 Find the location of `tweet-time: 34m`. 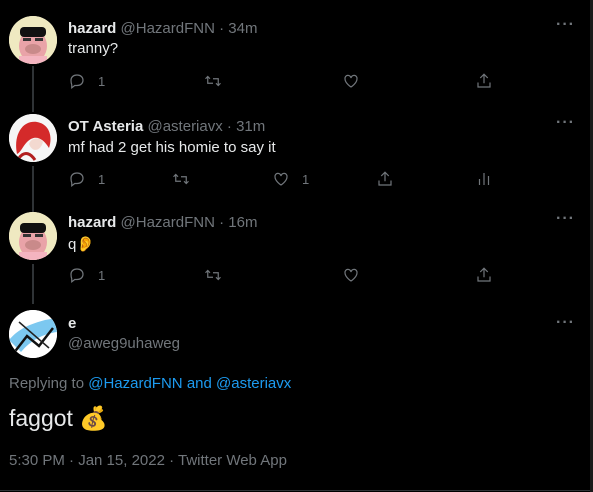

tweet-time: 34m is located at coordinates (242, 28).